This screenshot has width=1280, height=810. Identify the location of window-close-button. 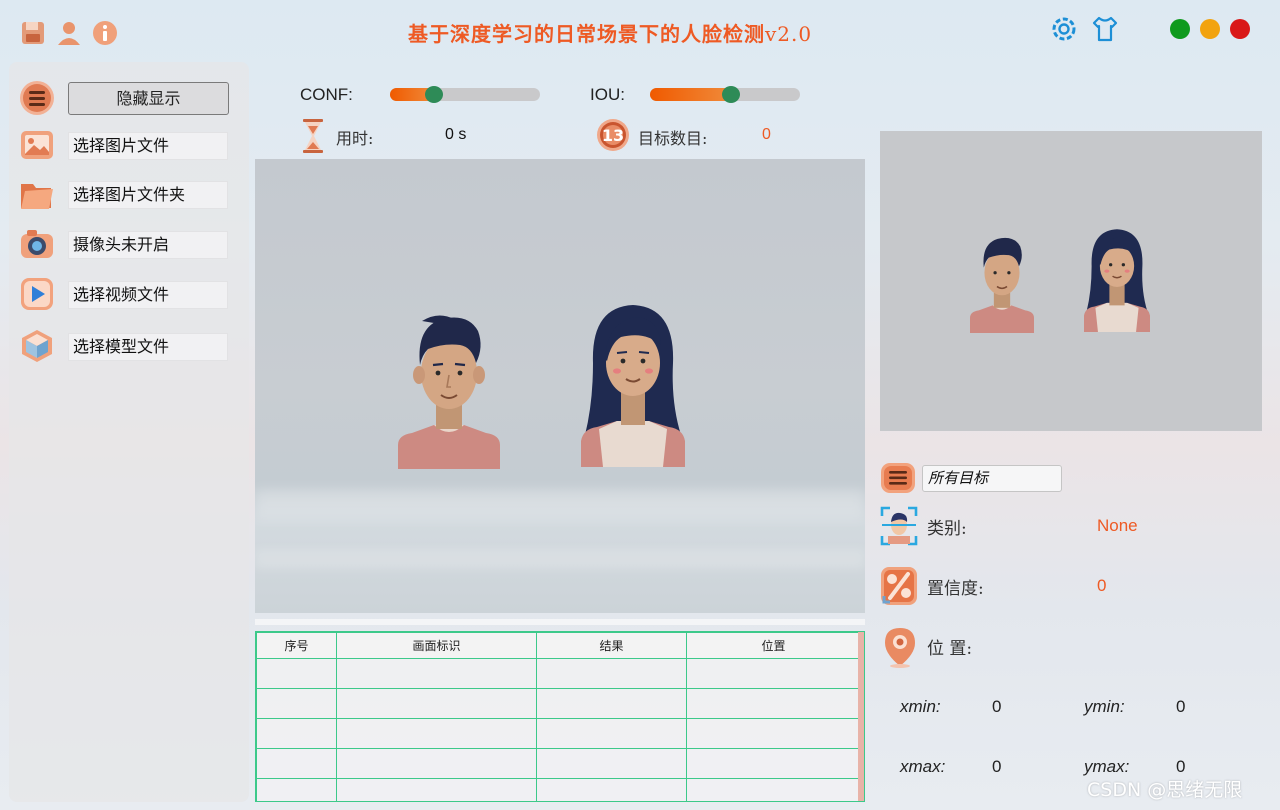
(1240, 29).